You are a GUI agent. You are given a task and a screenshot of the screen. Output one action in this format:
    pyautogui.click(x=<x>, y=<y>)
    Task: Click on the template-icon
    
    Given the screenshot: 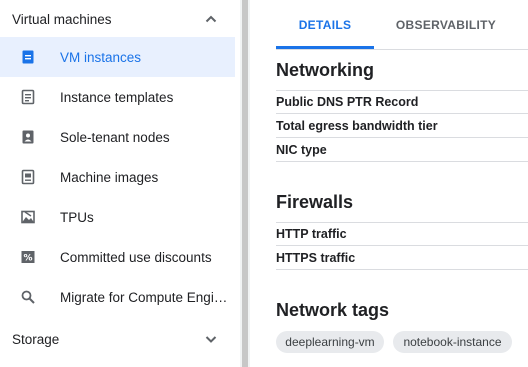 What is the action you would take?
    pyautogui.click(x=28, y=97)
    